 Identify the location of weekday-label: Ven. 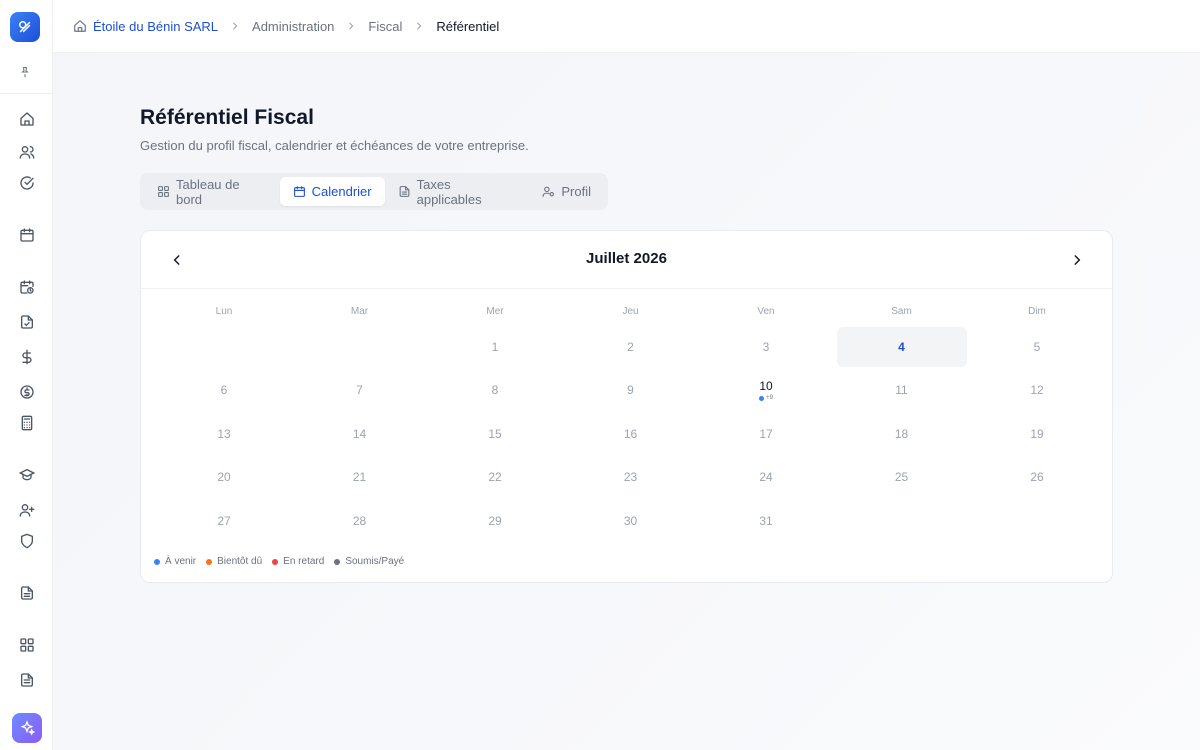
(766, 311).